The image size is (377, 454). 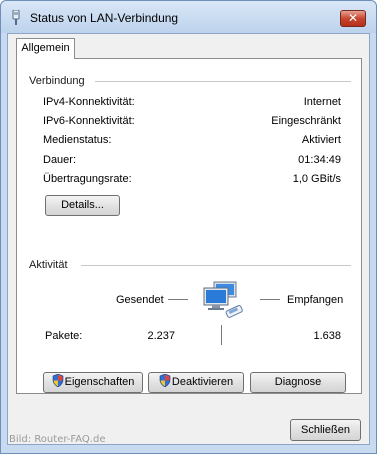 I want to click on ipv6-label: IPv6-Konnektivität:, so click(x=89, y=121).